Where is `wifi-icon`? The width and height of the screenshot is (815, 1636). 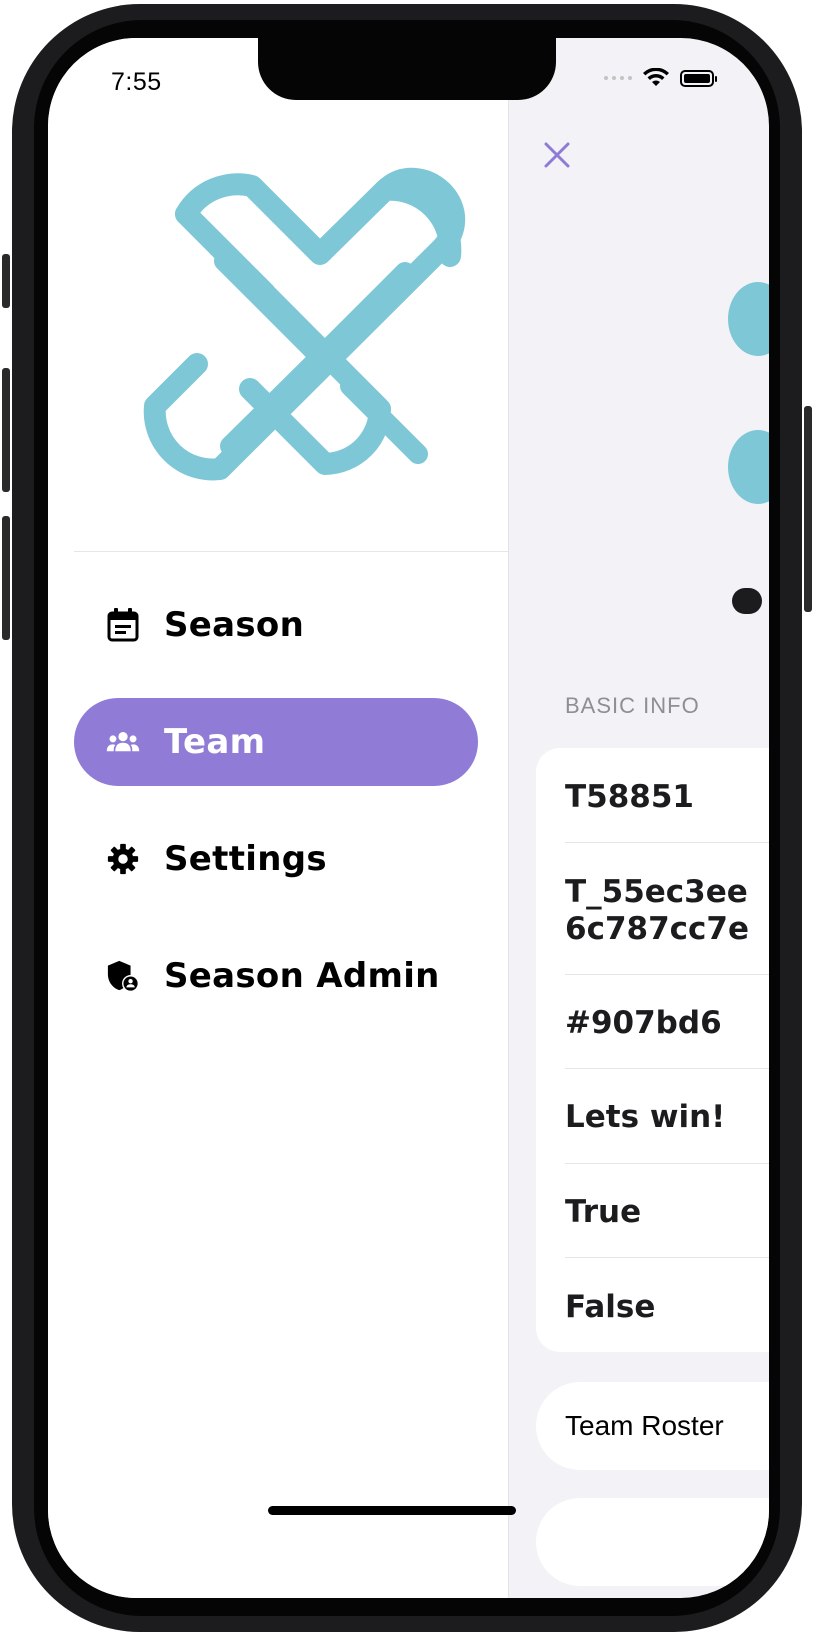
wifi-icon is located at coordinates (656, 77).